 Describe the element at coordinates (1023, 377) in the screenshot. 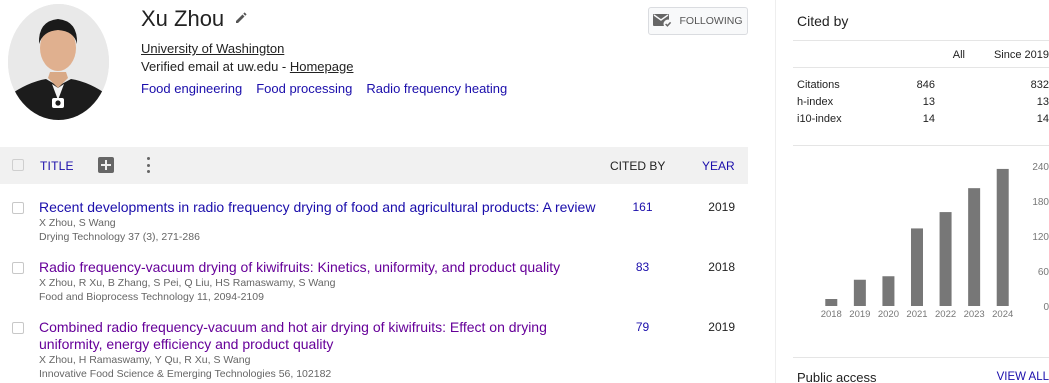

I see `view-all-link: VIEW ALL` at that location.